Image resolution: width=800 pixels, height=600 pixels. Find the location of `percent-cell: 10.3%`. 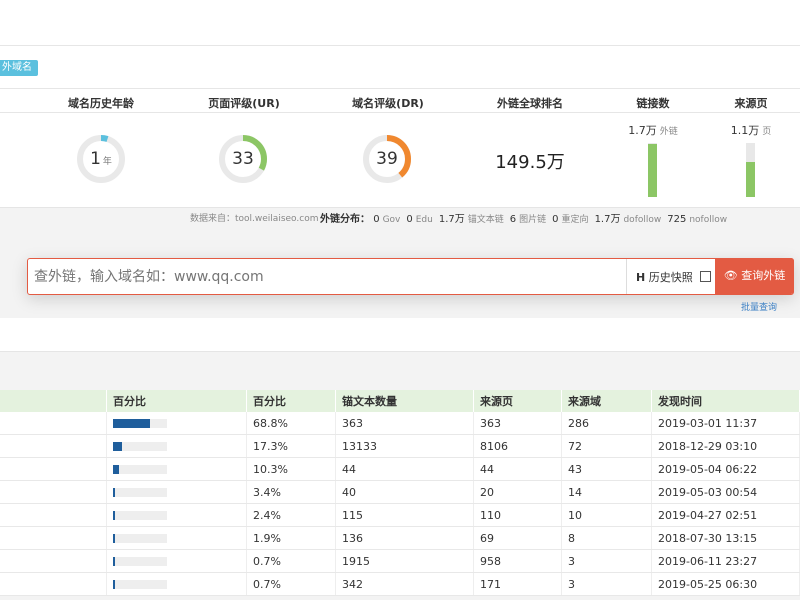

percent-cell: 10.3% is located at coordinates (291, 469).